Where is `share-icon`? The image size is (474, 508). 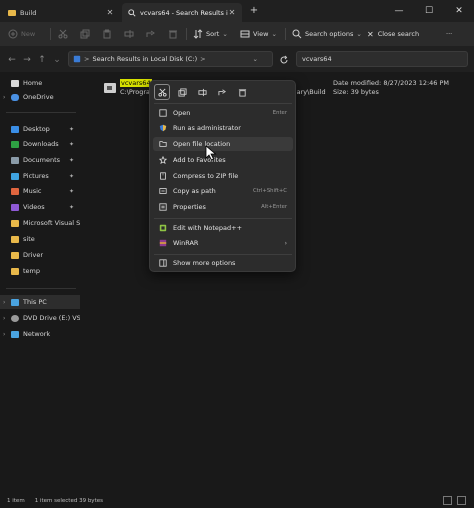 share-icon is located at coordinates (221, 91).